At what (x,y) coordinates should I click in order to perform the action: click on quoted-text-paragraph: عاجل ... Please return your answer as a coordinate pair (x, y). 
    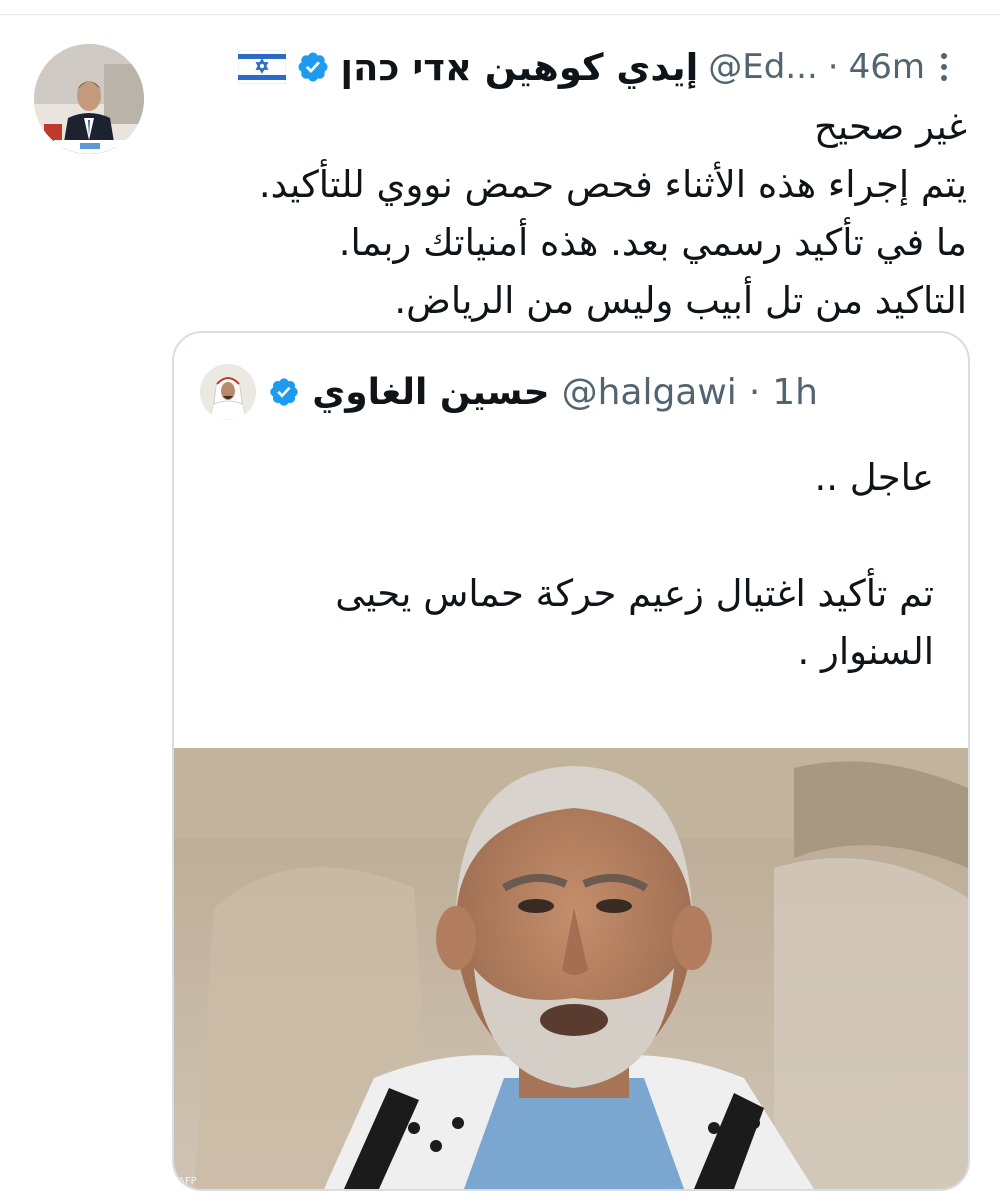
    Looking at the image, I should click on (874, 477).